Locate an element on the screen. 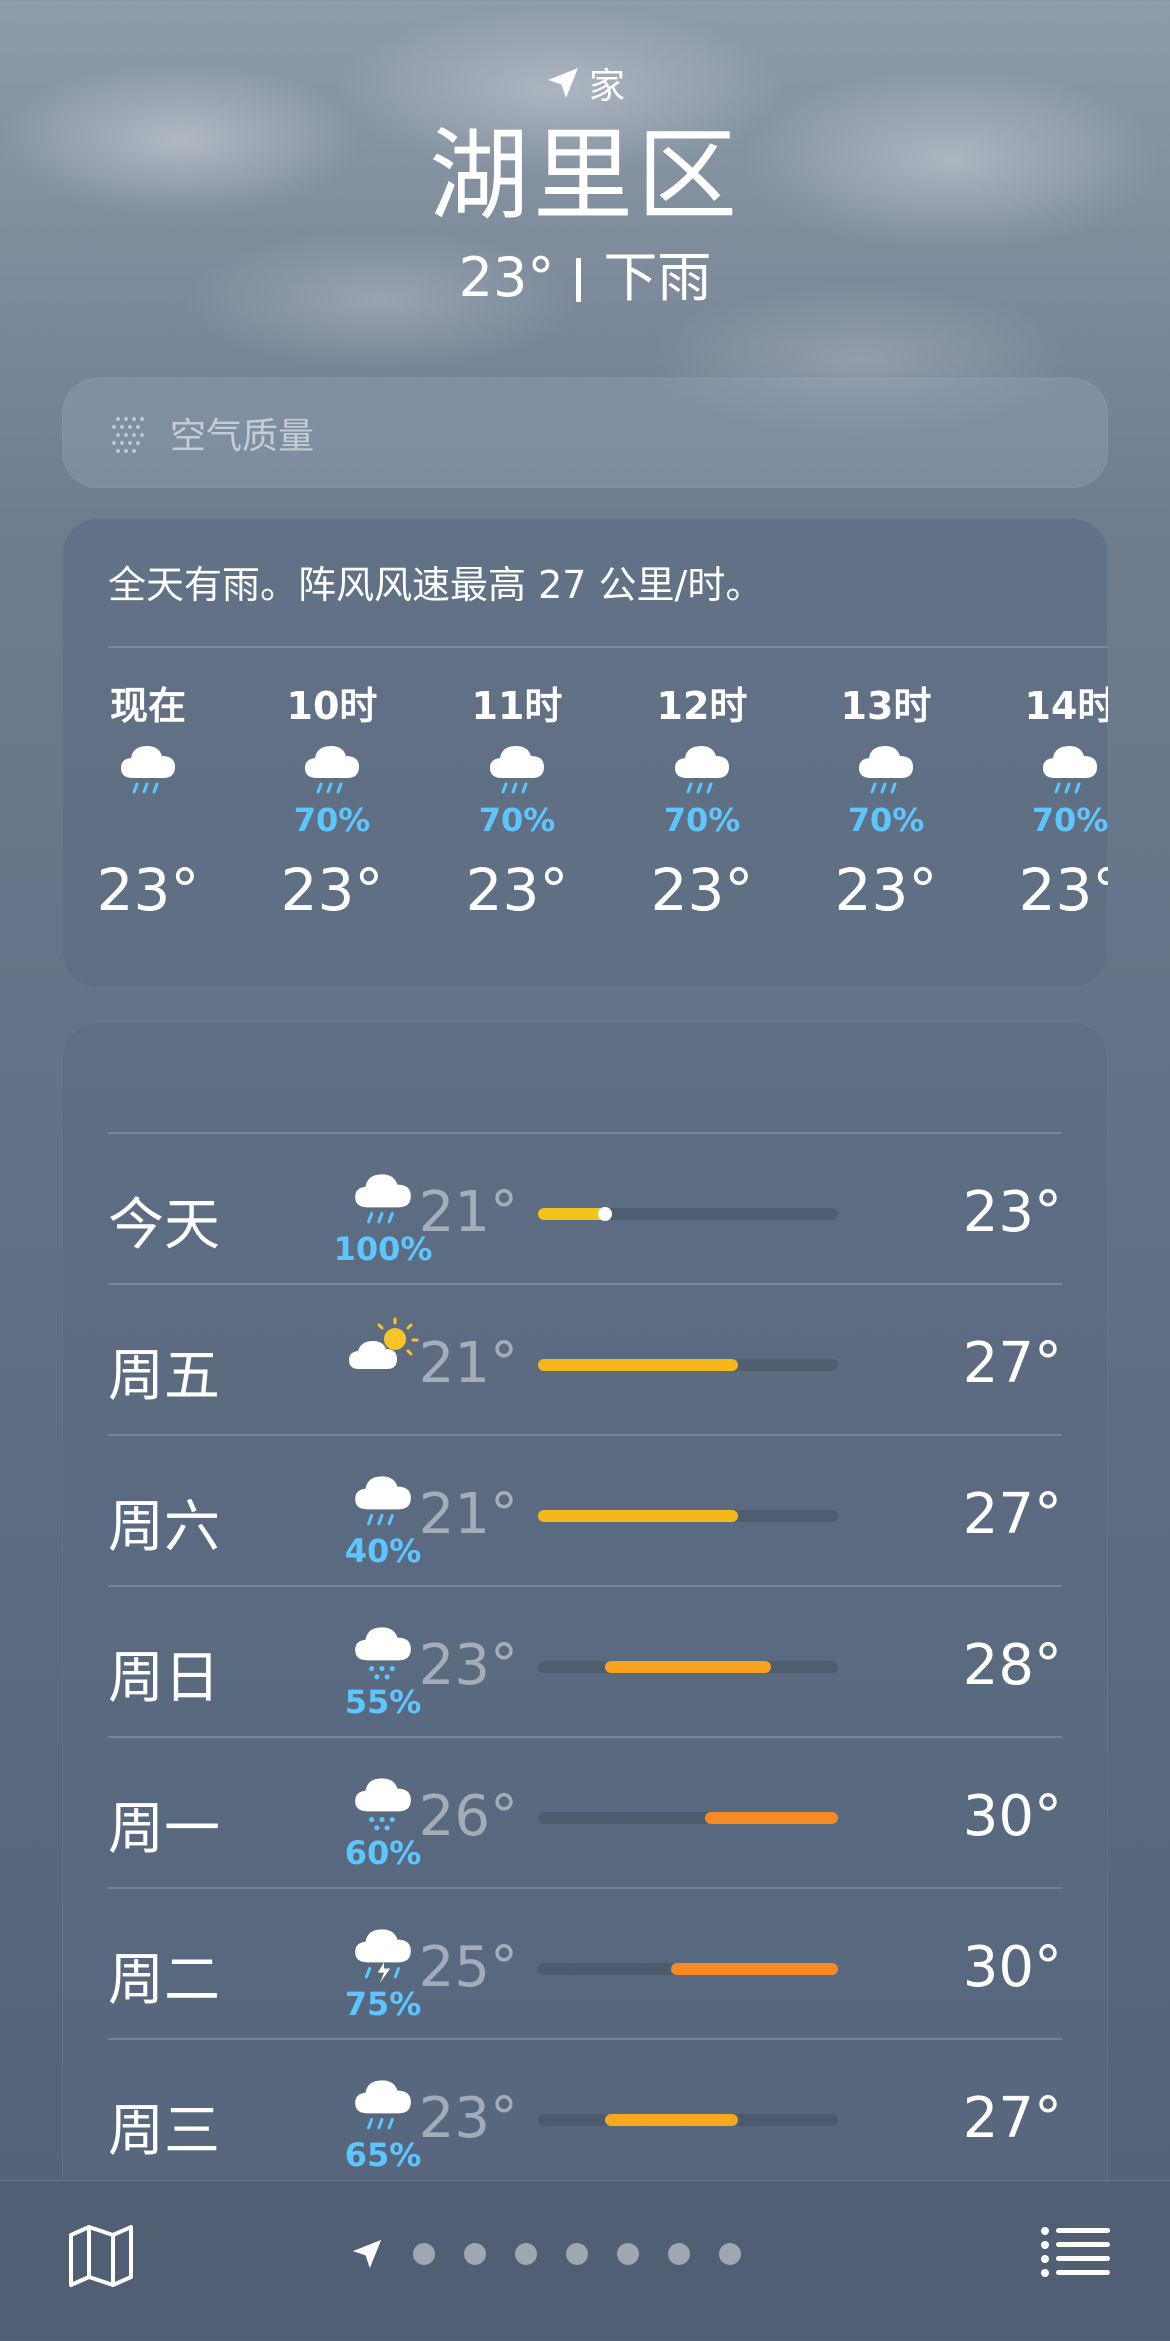 This screenshot has width=1170, height=2341. day-label: 周日 is located at coordinates (164, 1678).